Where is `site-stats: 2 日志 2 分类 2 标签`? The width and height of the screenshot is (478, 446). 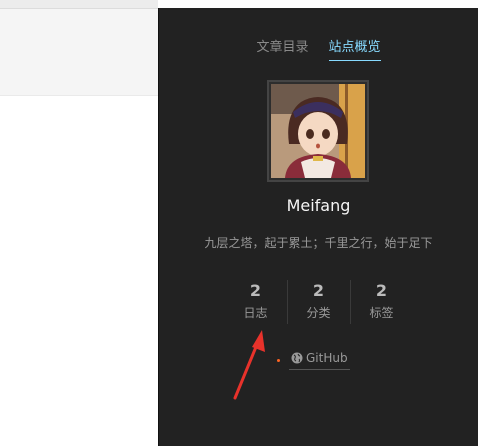 site-stats: 2 日志 2 分类 2 标签 is located at coordinates (318, 302).